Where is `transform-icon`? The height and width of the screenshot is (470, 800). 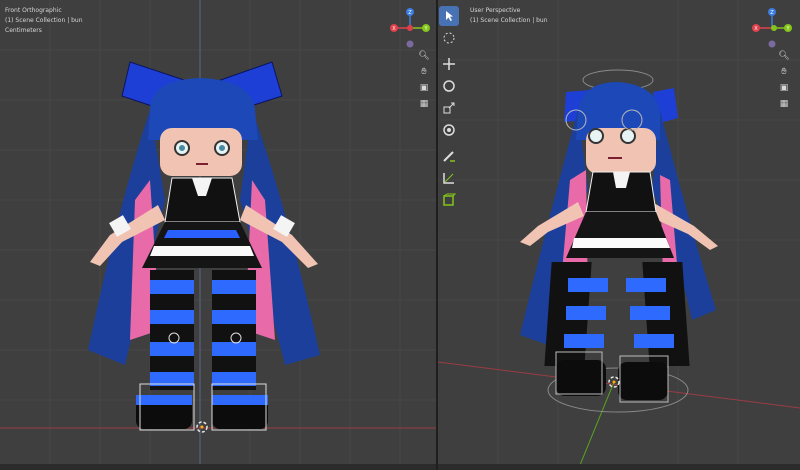 transform-icon is located at coordinates (449, 130).